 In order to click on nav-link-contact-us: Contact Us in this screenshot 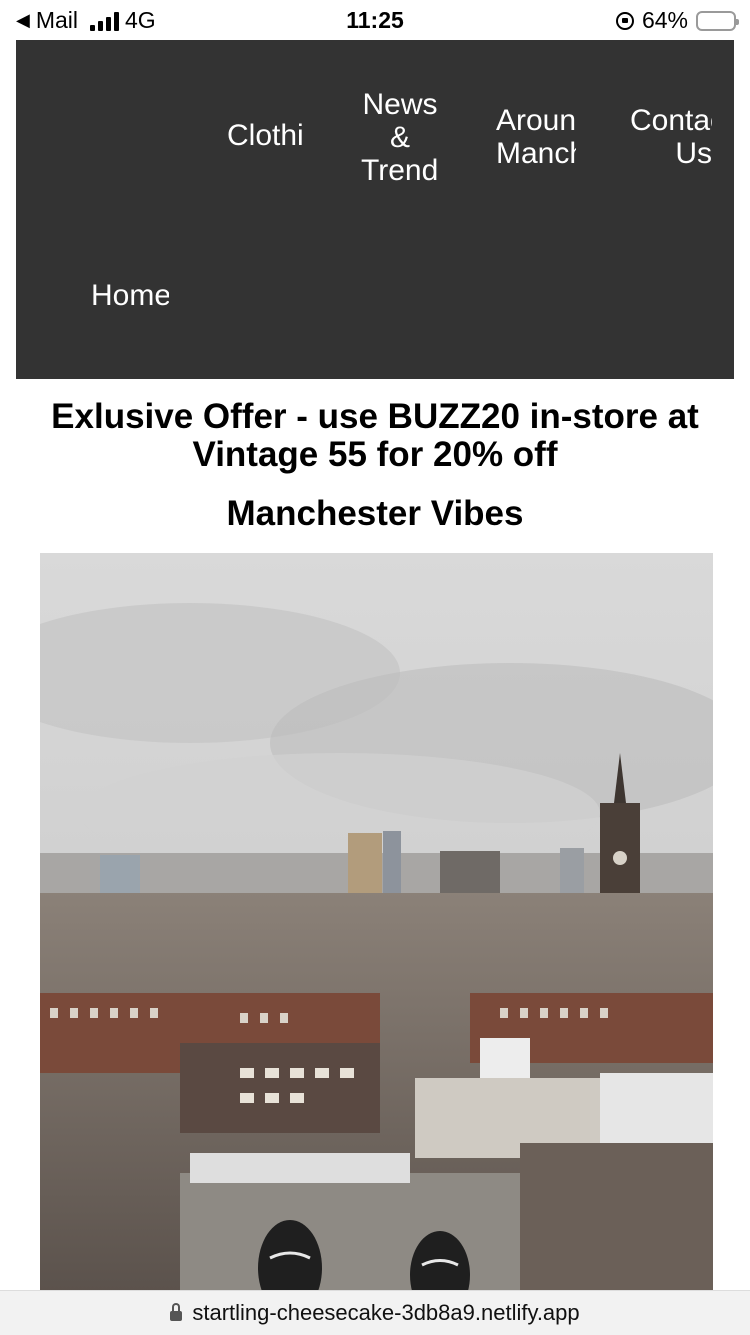, I will do `click(671, 137)`.